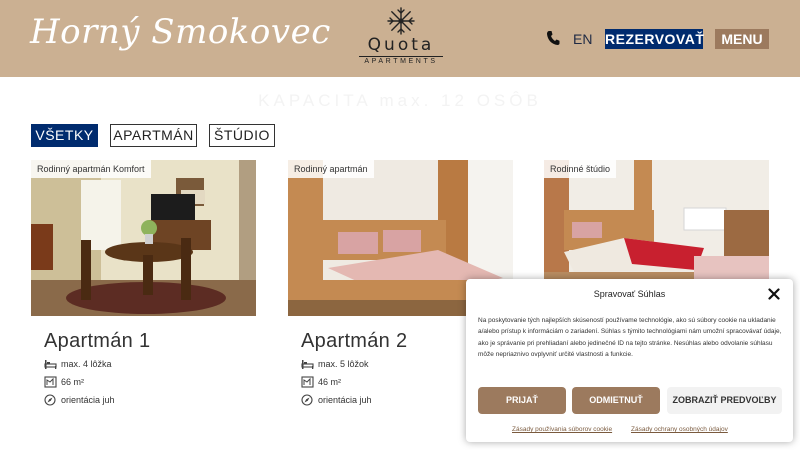 The width and height of the screenshot is (800, 450). What do you see at coordinates (180, 32) in the screenshot?
I see `brand-script-title: Horný Smokovec` at bounding box center [180, 32].